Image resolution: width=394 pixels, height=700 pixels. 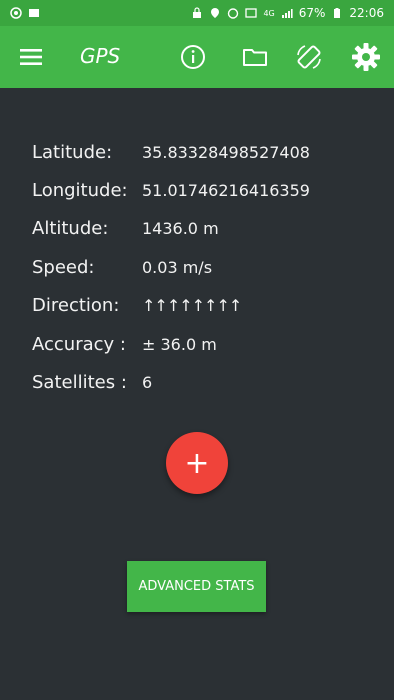 I want to click on longitude-label: Longitude:, so click(x=80, y=190).